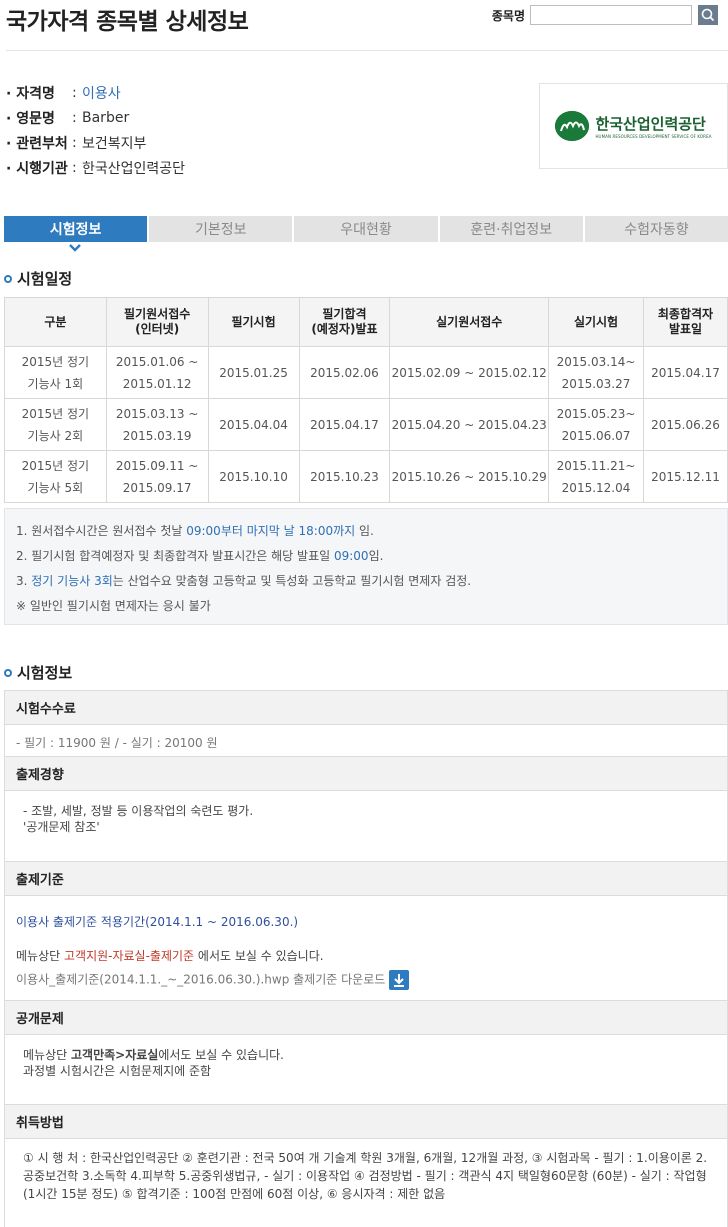 This screenshot has height=1227, width=728. Describe the element at coordinates (685, 424) in the screenshot. I see `table-cell: 2015.06.26` at that location.